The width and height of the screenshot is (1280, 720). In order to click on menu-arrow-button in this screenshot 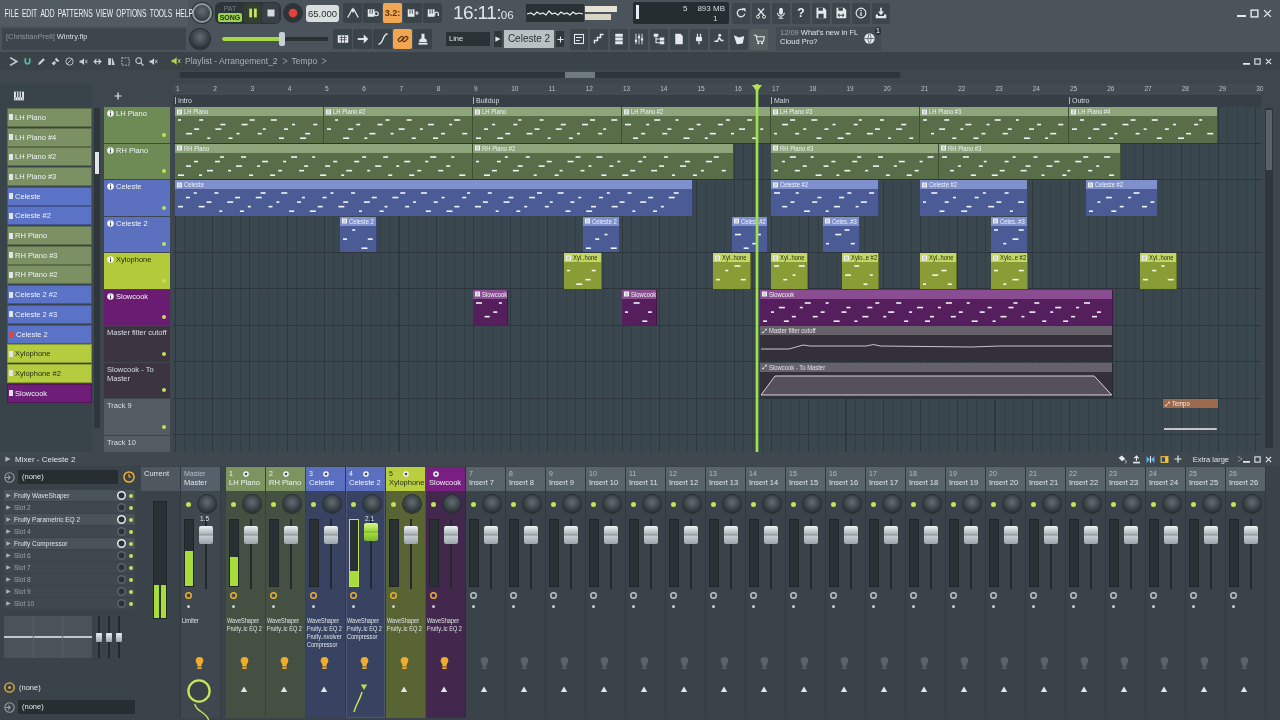, I will do `click(498, 39)`.